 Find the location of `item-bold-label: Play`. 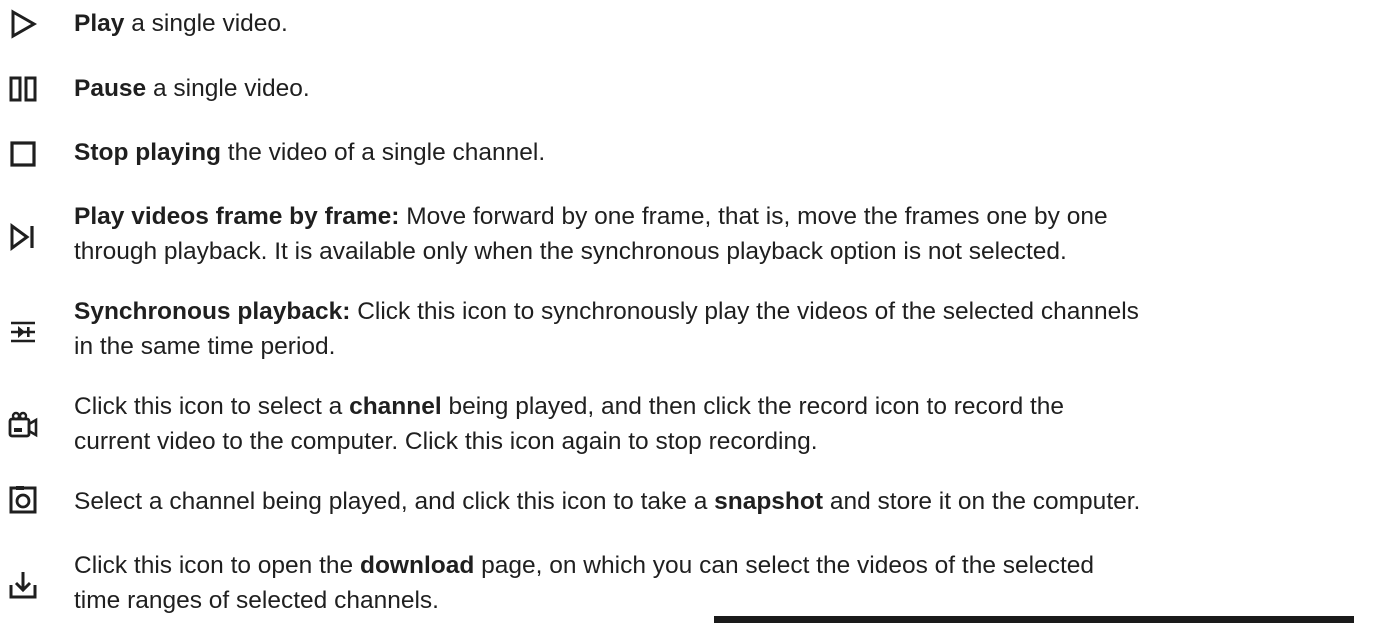

item-bold-label: Play is located at coordinates (99, 23).